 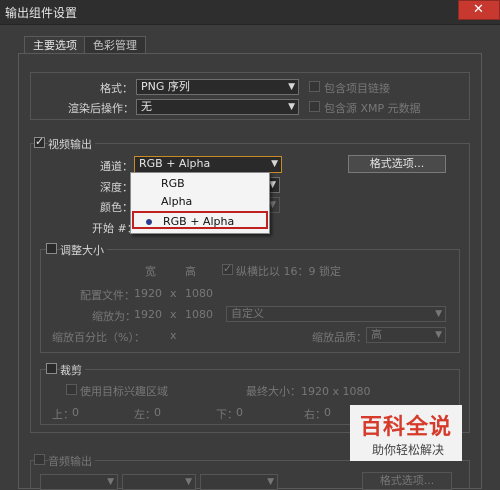 What do you see at coordinates (406, 335) in the screenshot?
I see `resize-quality-select: 高 ▼` at bounding box center [406, 335].